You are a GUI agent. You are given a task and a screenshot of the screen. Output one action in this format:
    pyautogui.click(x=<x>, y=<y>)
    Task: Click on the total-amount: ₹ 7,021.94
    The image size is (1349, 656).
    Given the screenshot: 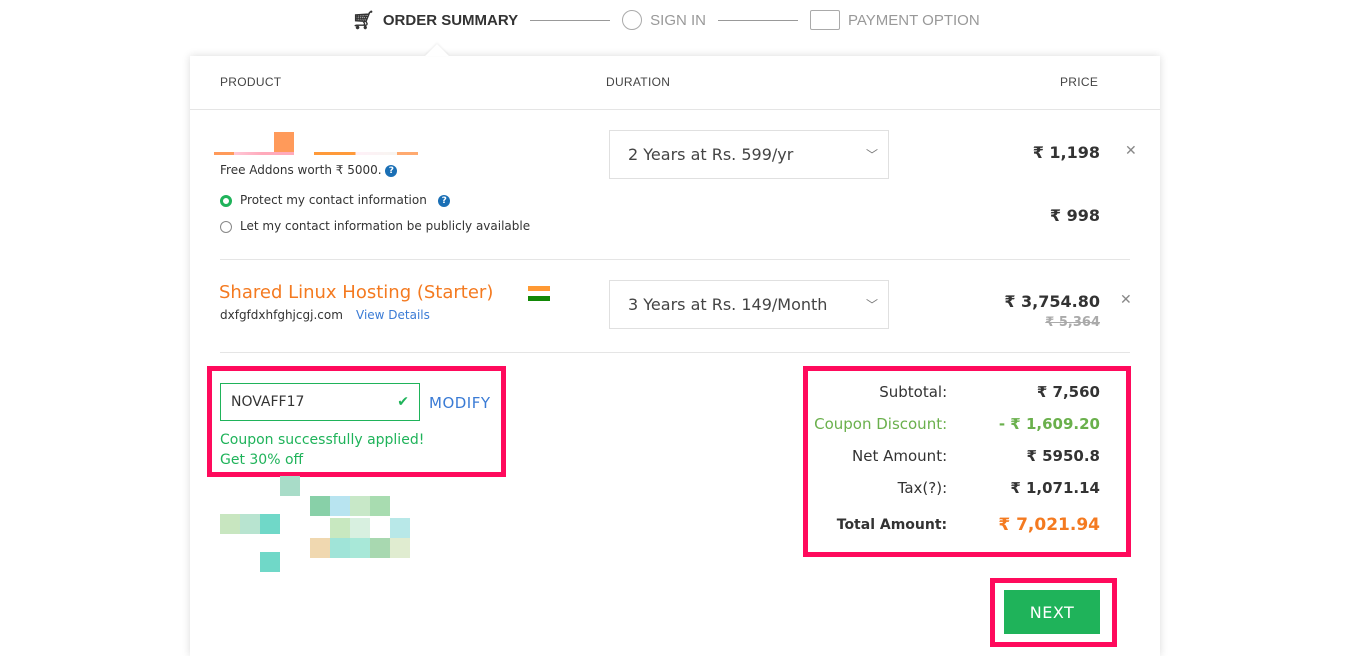 What is the action you would take?
    pyautogui.click(x=1049, y=525)
    